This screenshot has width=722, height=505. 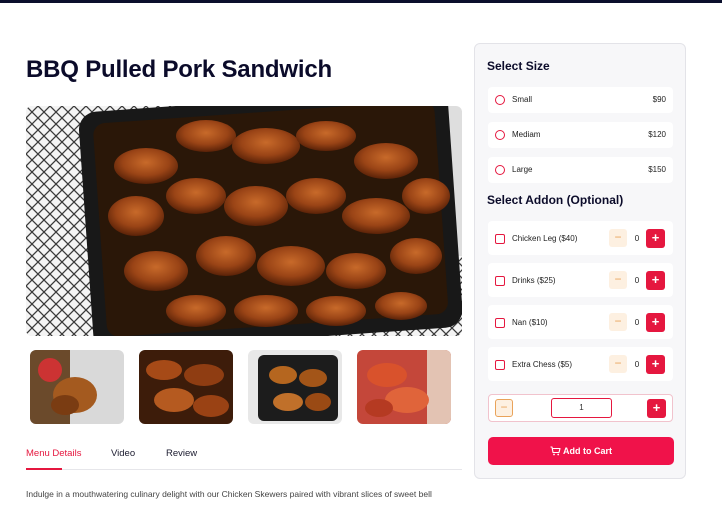 What do you see at coordinates (659, 99) in the screenshot?
I see `size-price: $90` at bounding box center [659, 99].